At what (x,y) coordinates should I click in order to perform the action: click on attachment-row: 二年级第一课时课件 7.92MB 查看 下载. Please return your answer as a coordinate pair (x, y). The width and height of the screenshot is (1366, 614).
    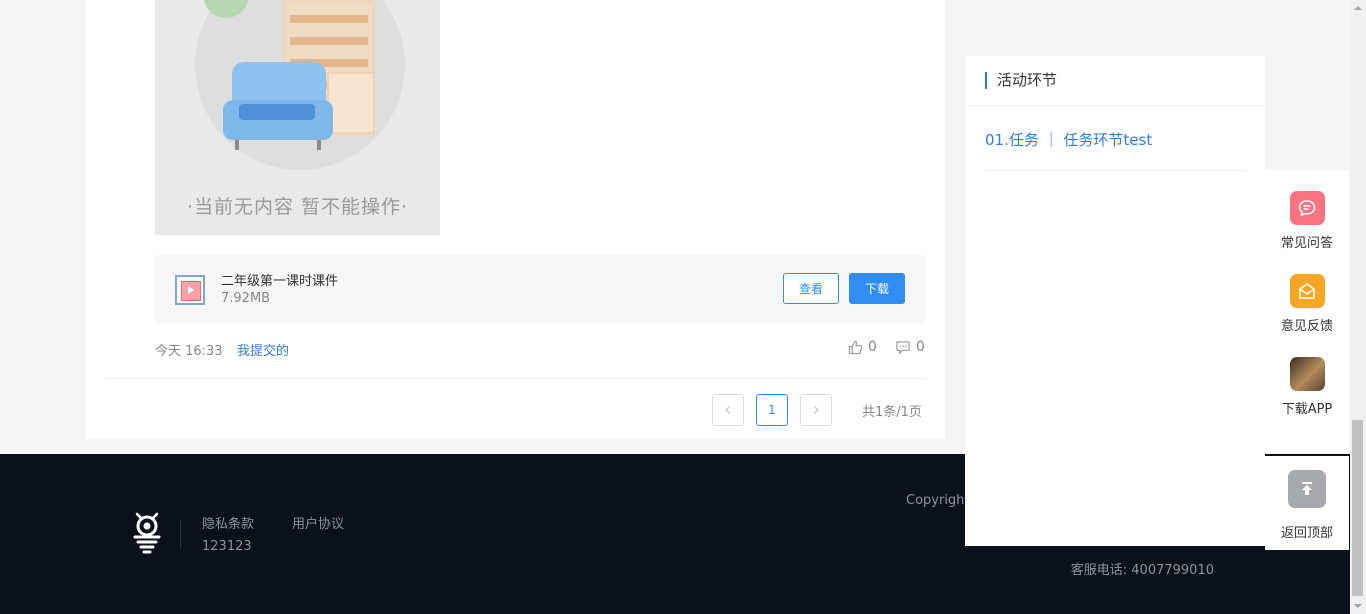
    Looking at the image, I should click on (540, 289).